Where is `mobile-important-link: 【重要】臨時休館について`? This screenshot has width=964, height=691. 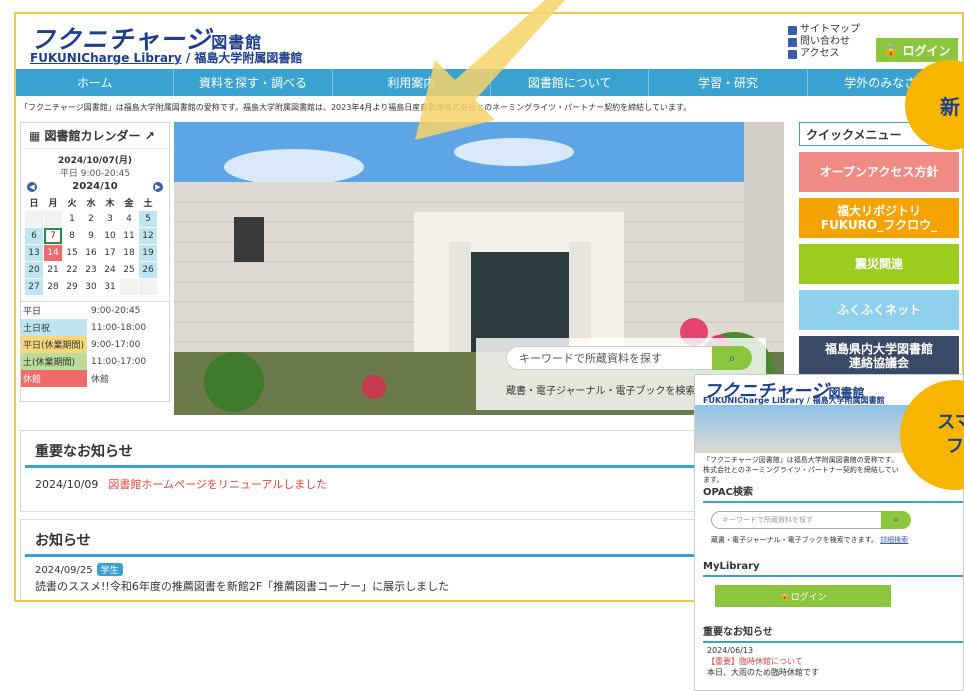
mobile-important-link: 【重要】臨時休館について is located at coordinates (763, 661).